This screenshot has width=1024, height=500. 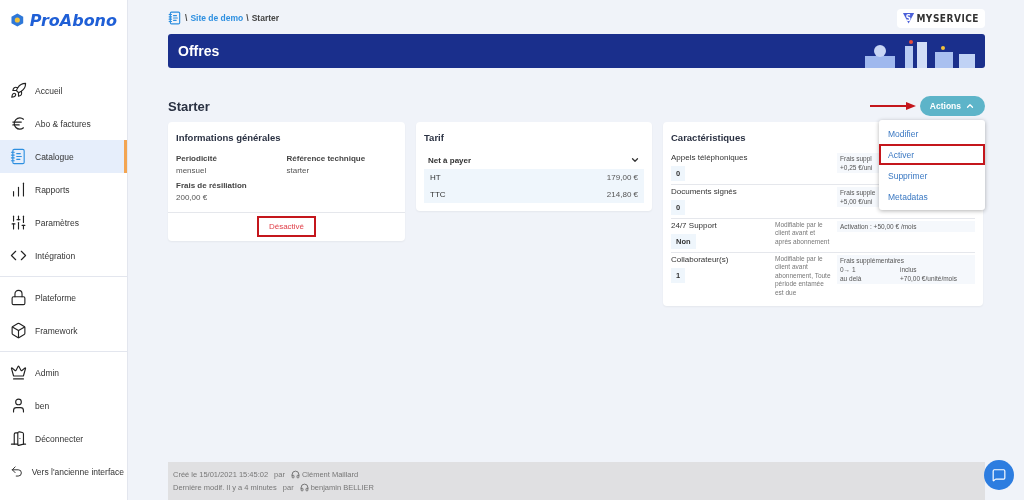 What do you see at coordinates (704, 191) in the screenshot?
I see `feature-name: Documents signés` at bounding box center [704, 191].